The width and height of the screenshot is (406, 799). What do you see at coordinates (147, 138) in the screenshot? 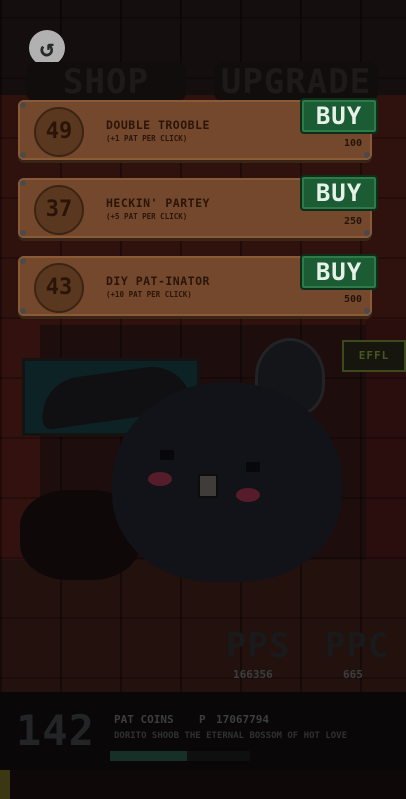
I see `item-desc: (+1 PAT PER CLICK)` at bounding box center [147, 138].